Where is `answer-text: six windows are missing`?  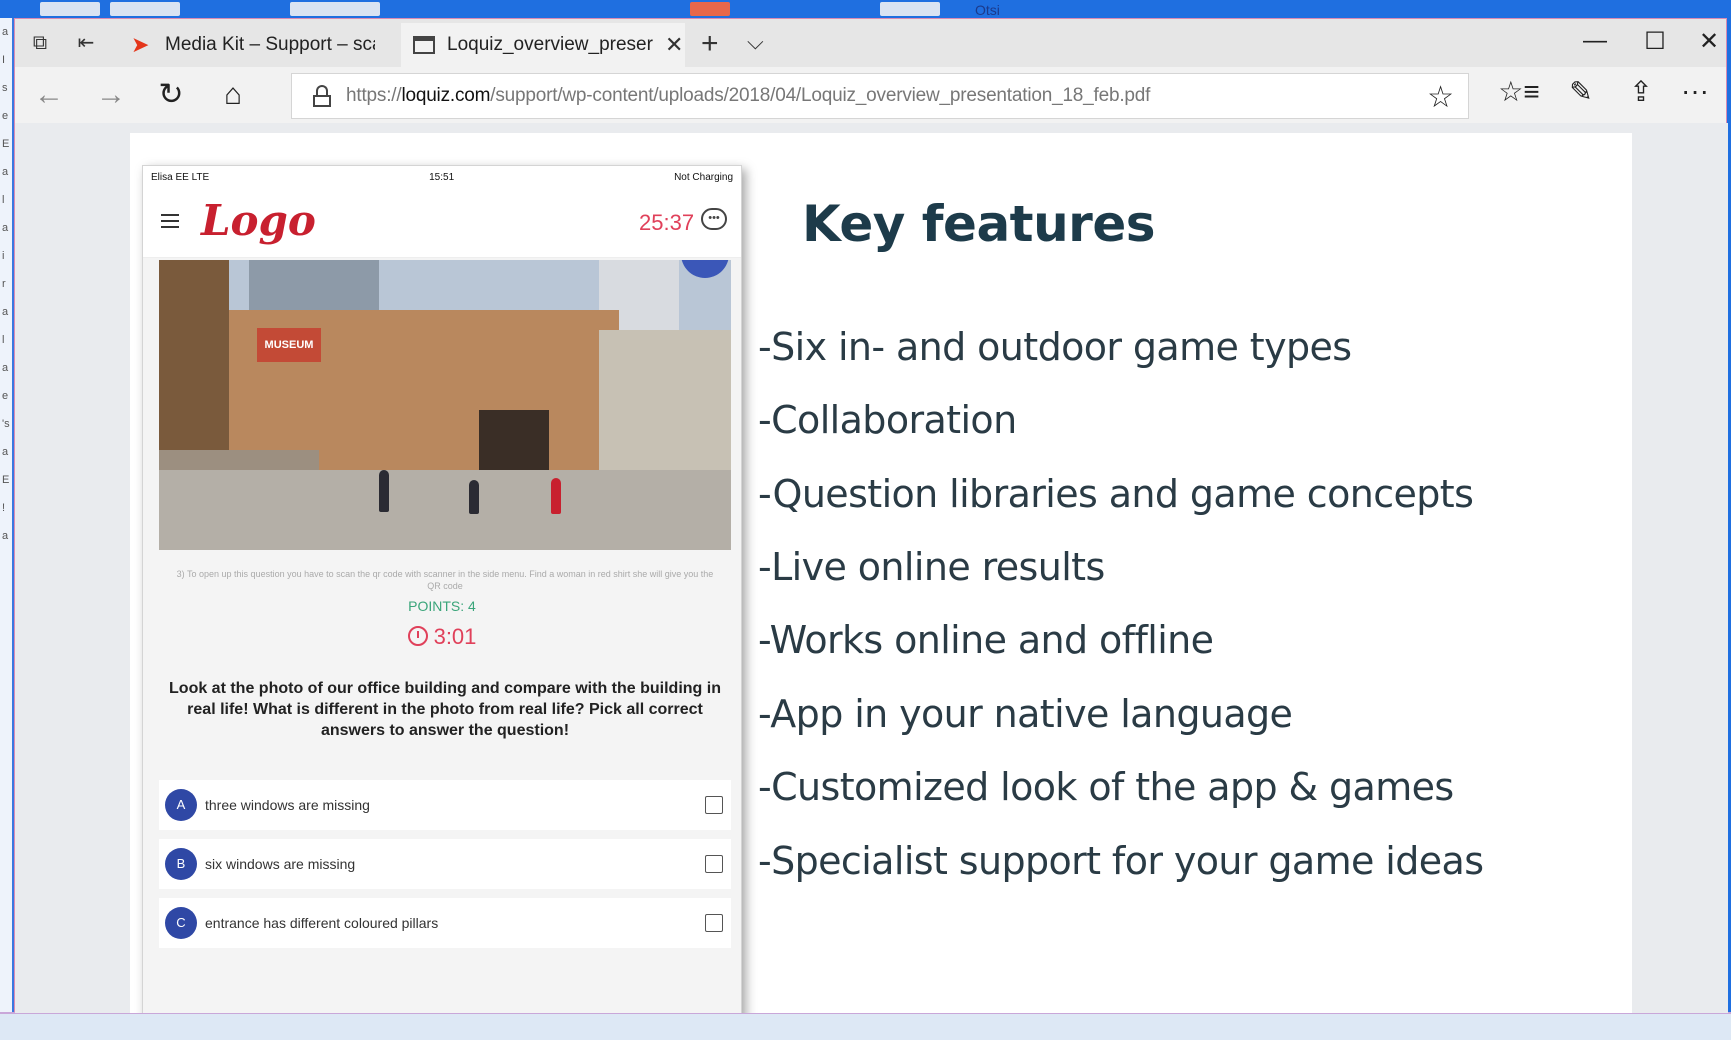 answer-text: six windows are missing is located at coordinates (280, 864).